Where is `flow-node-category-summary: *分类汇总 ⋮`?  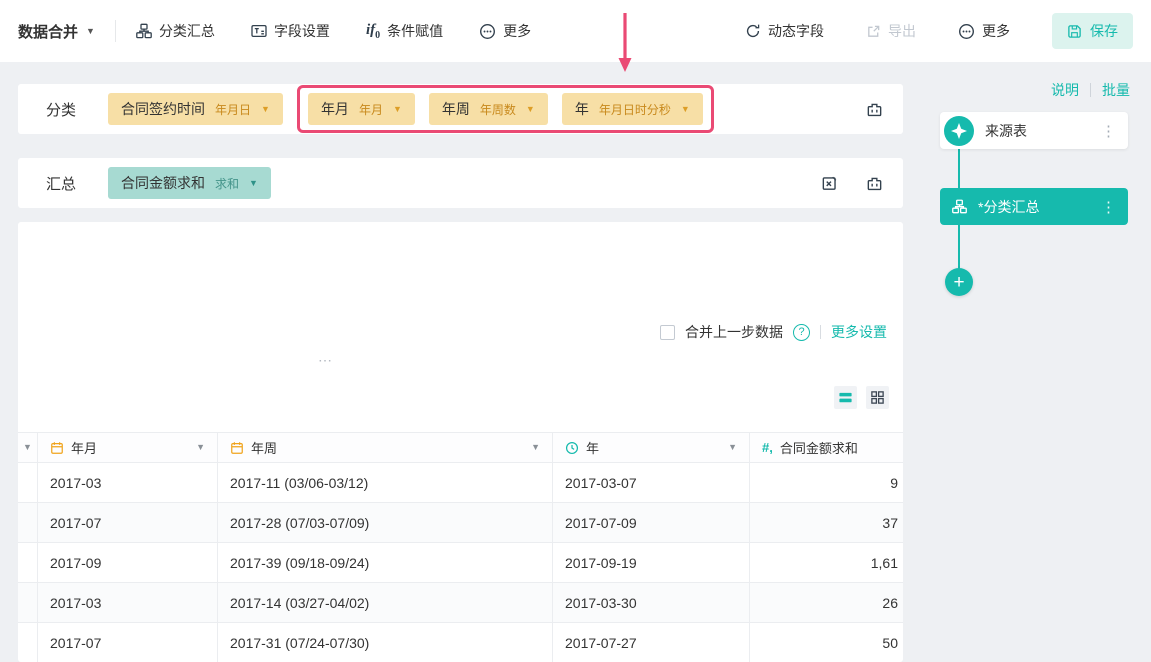
flow-node-category-summary: *分类汇总 ⋮ is located at coordinates (1034, 206).